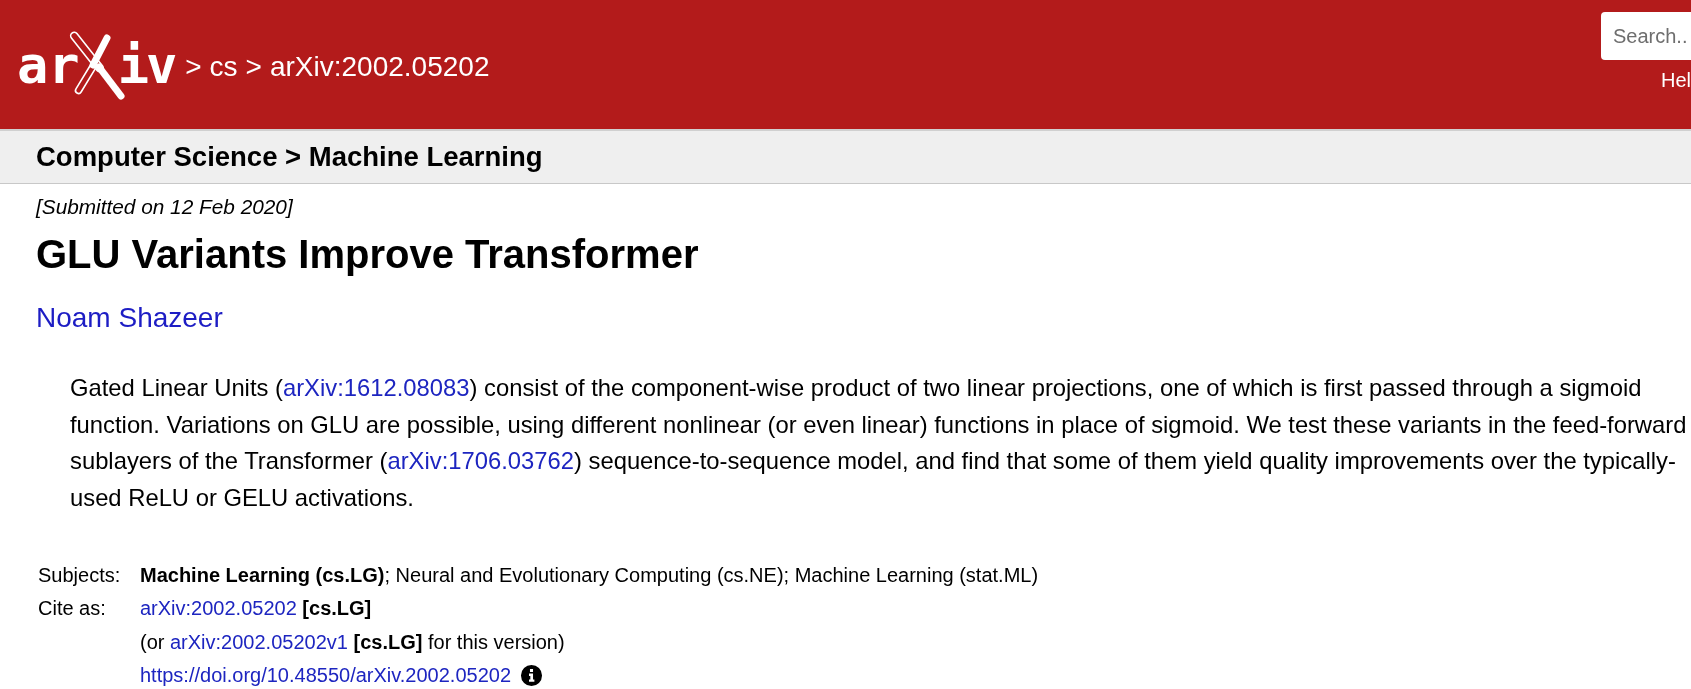  I want to click on metadata-text: (or arXiv:2002.05202v1 [cs.LG] for this version), so click(352, 642).